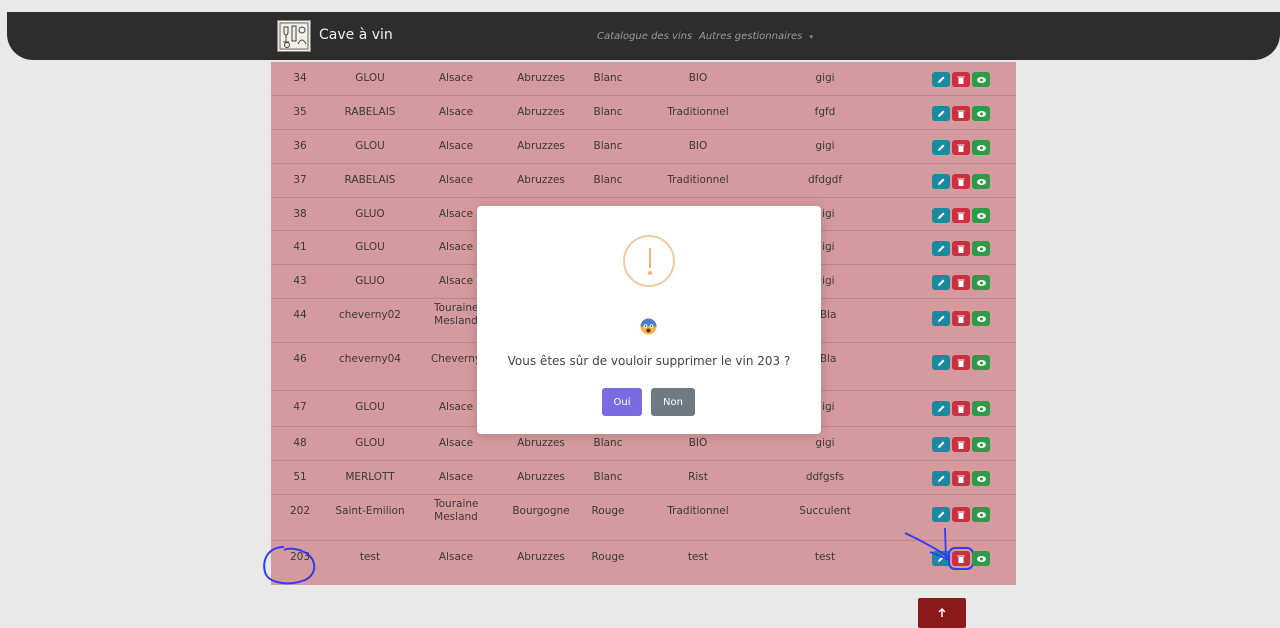 Image resolution: width=1280 pixels, height=628 pixels. Describe the element at coordinates (649, 261) in the screenshot. I see `warning-icon` at that location.